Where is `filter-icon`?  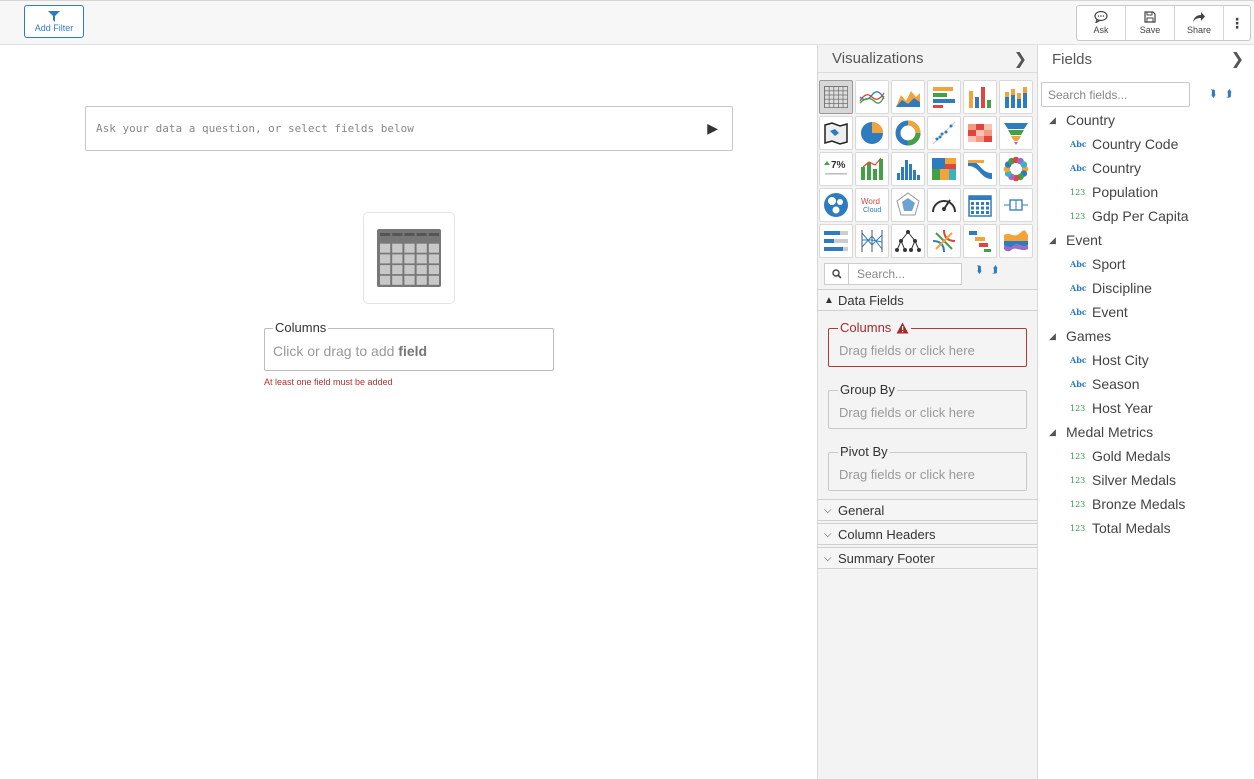
filter-icon is located at coordinates (54, 16).